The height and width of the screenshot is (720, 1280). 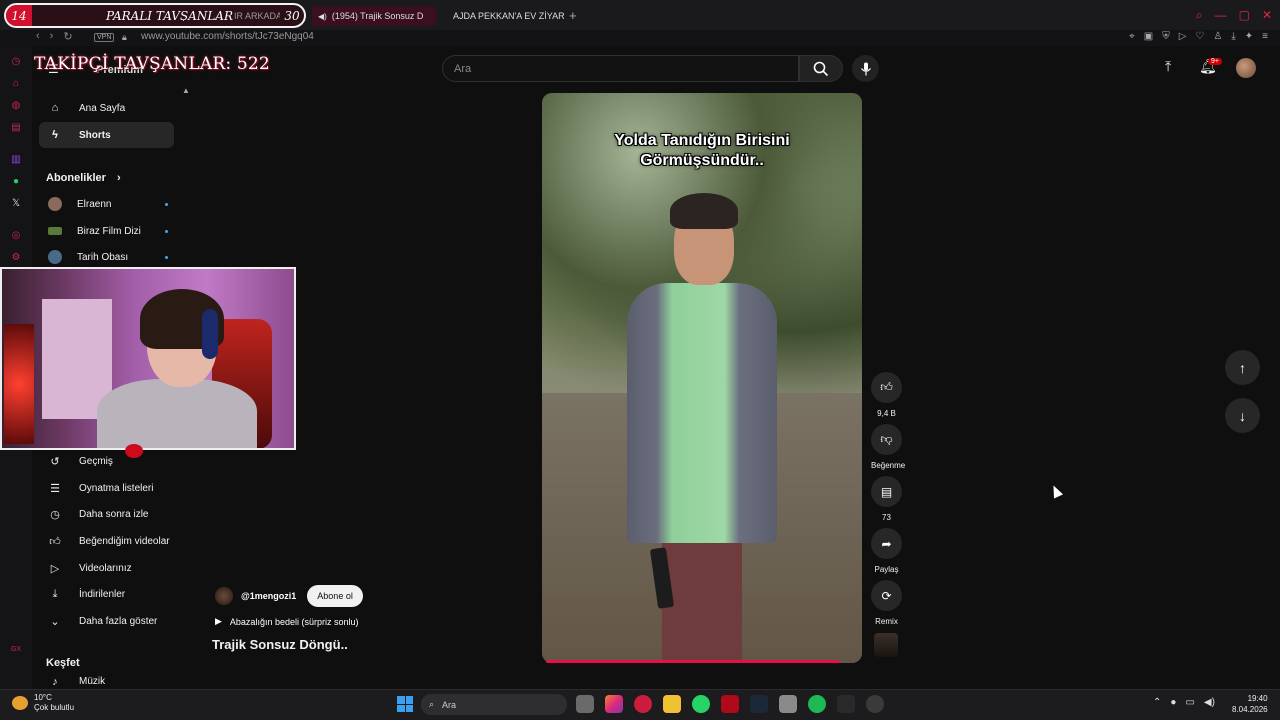 I want to click on history-icon: ◷, so click(x=16, y=62).